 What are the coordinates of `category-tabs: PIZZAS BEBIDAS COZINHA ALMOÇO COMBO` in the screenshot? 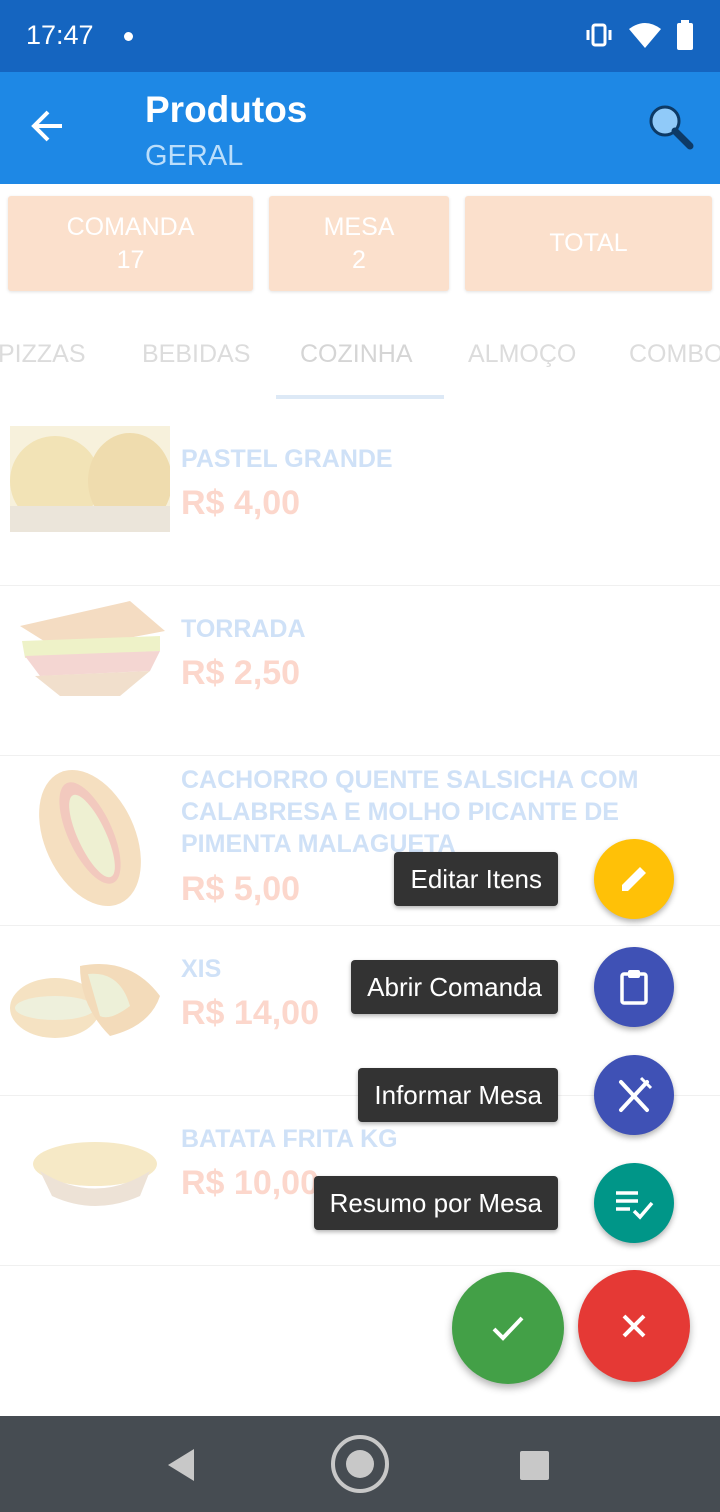 It's located at (360, 357).